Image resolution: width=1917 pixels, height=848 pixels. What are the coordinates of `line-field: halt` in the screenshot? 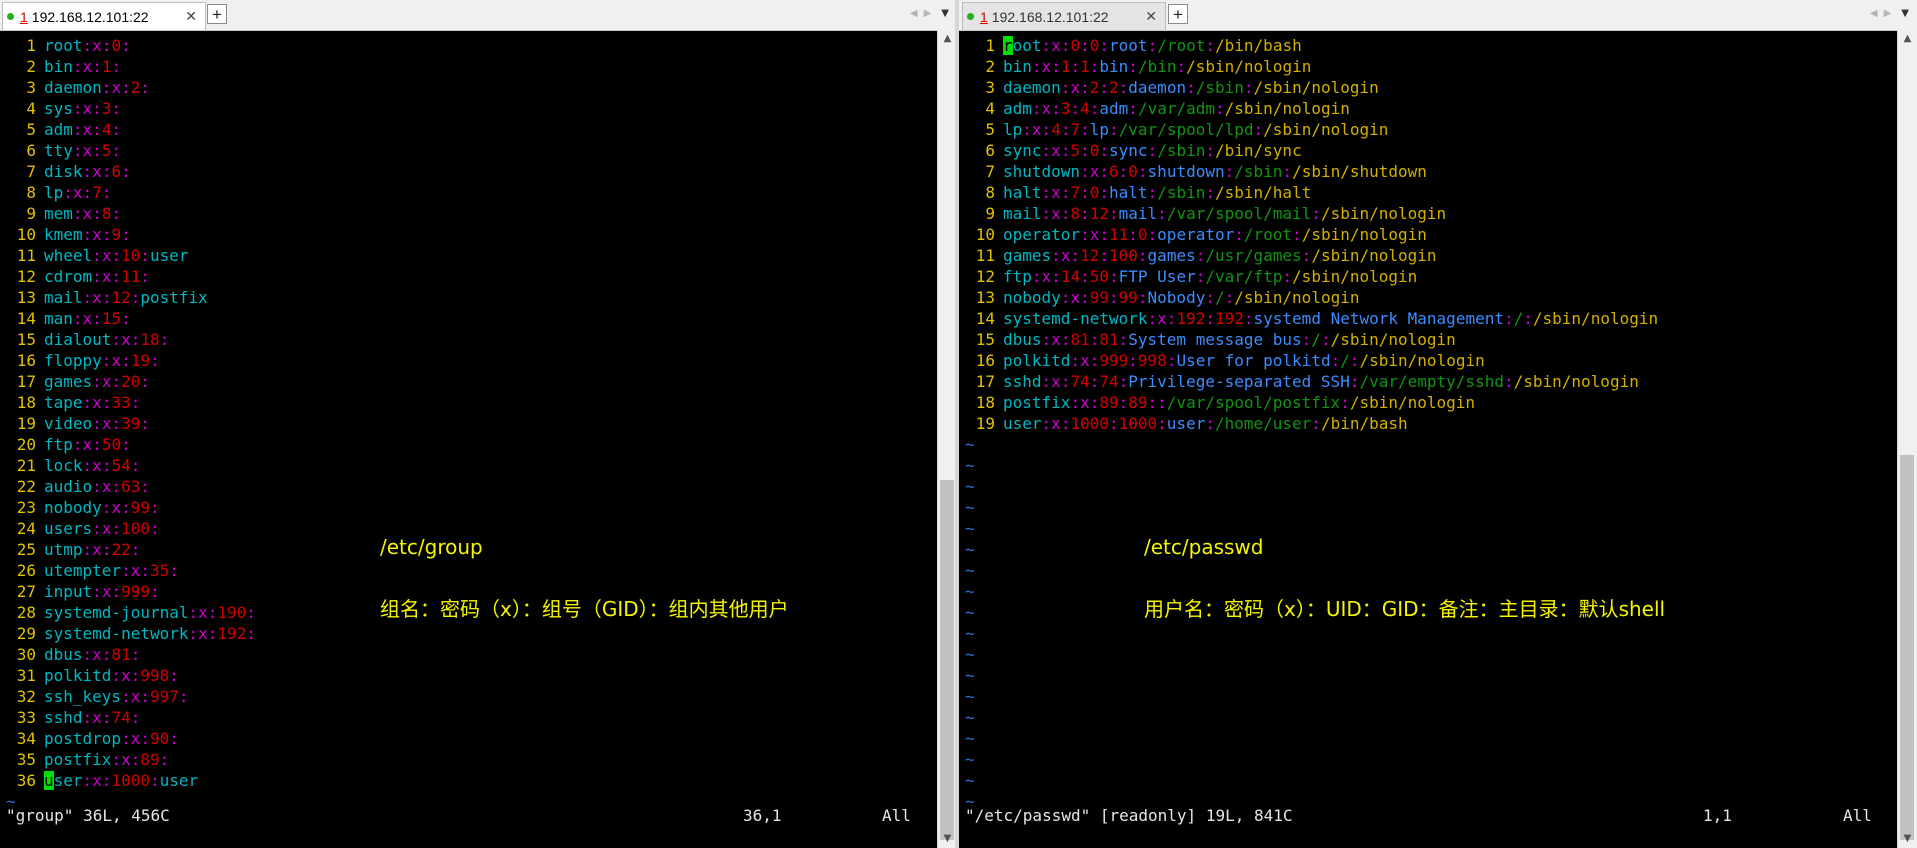 It's located at (1022, 192).